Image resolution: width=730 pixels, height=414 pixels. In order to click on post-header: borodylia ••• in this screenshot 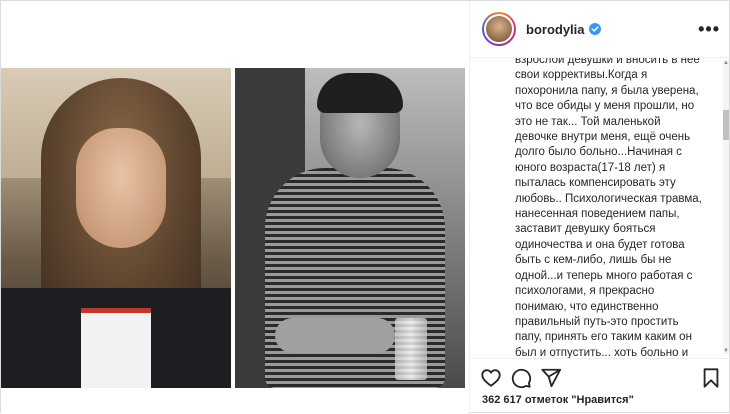, I will do `click(600, 29)`.